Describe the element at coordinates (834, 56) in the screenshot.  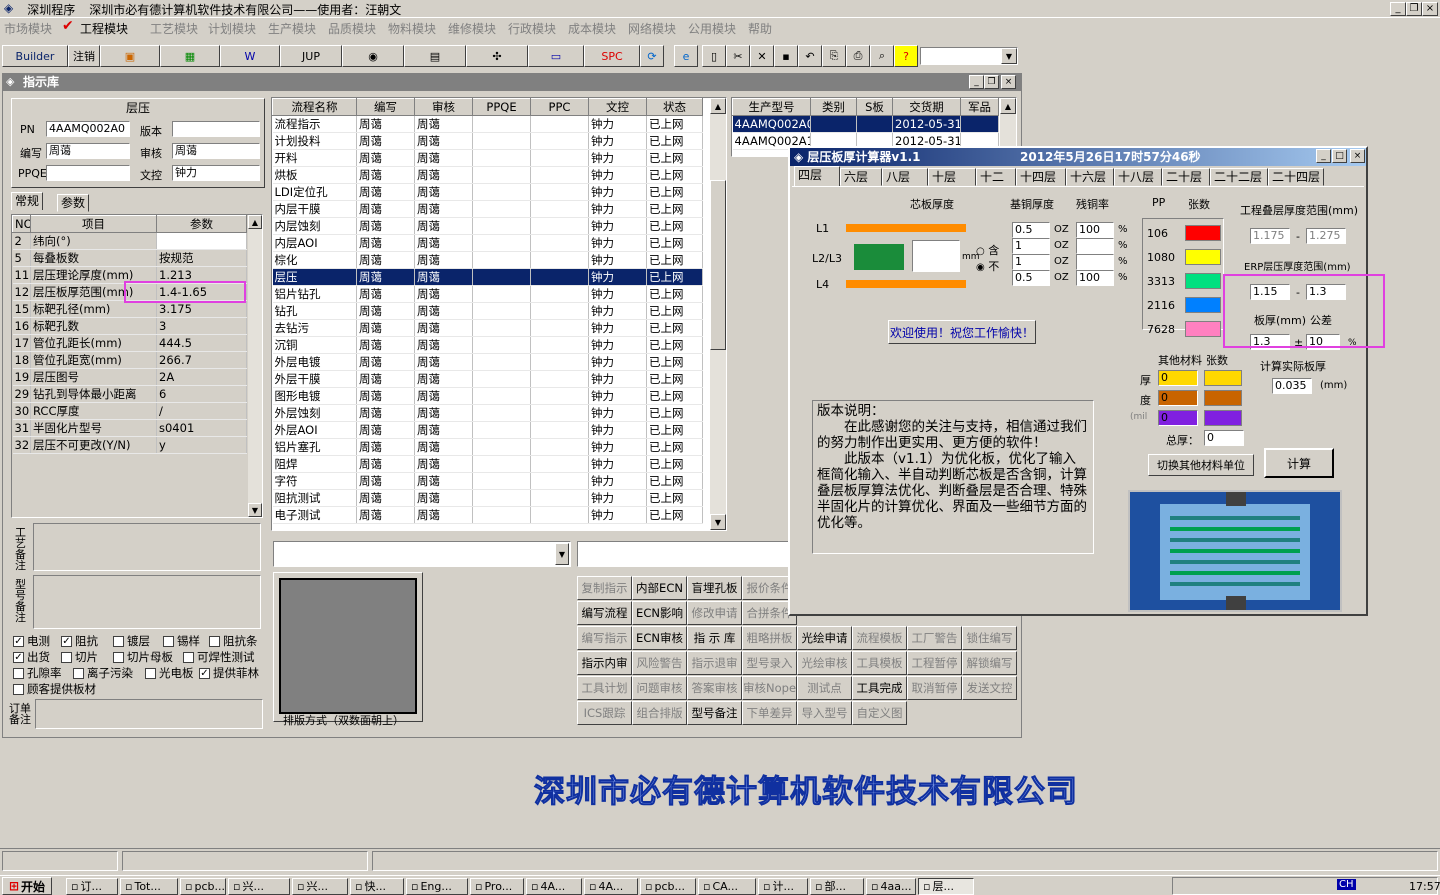
I see `preview-icon: ⎘` at that location.